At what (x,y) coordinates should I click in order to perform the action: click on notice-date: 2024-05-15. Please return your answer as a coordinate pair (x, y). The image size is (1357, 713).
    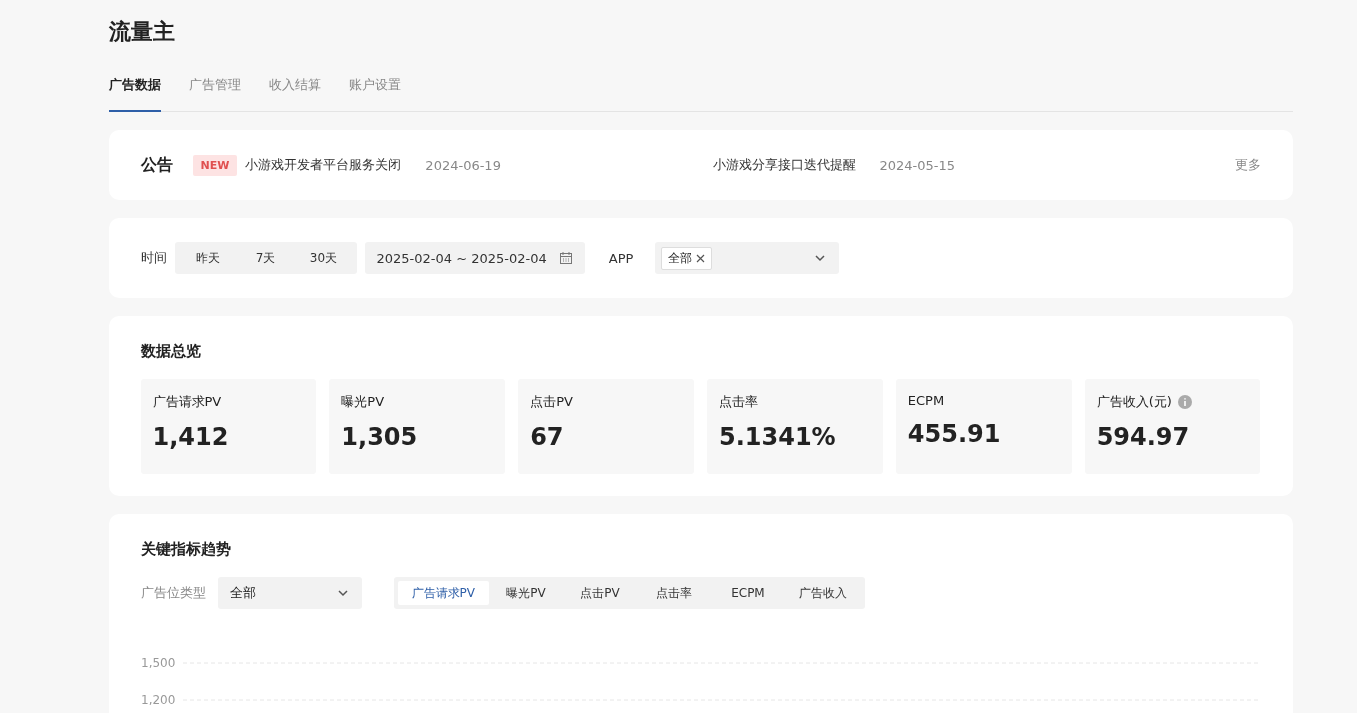
    Looking at the image, I should click on (917, 165).